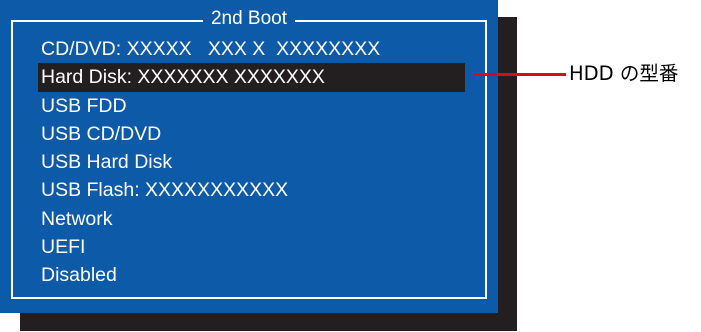 This screenshot has width=701, height=332. Describe the element at coordinates (251, 106) in the screenshot. I see `boot-option-usb-fdd: USB FDD` at that location.